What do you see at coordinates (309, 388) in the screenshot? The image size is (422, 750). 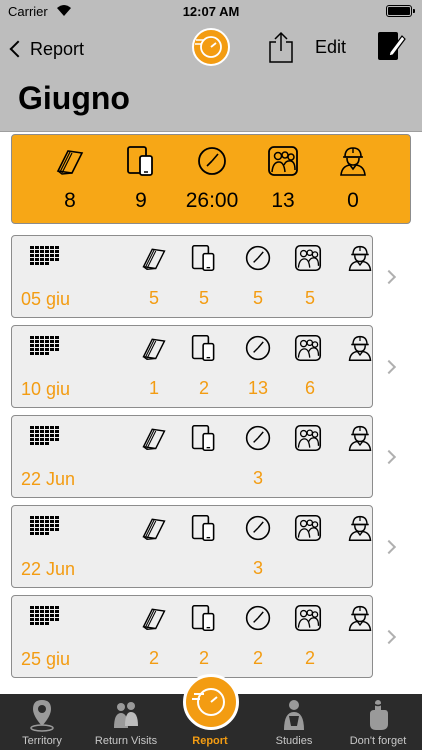 I see `row-return-visits: 6` at bounding box center [309, 388].